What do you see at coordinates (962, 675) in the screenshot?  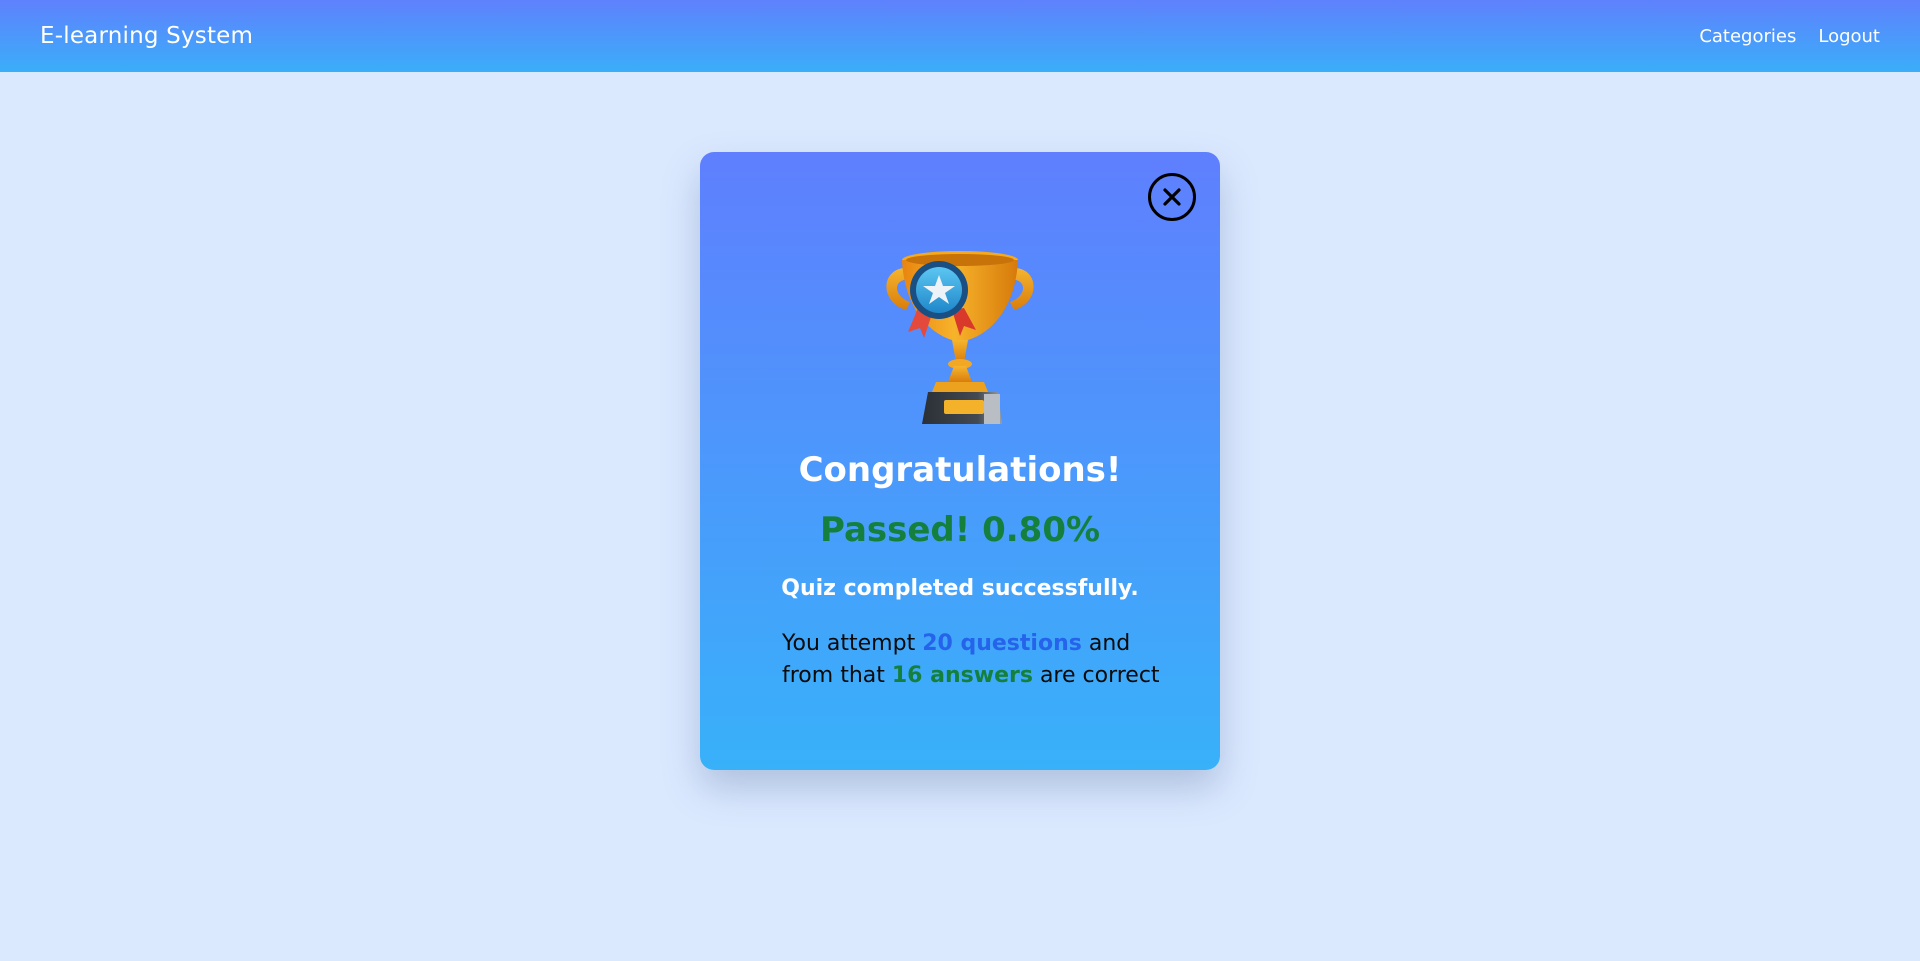 I see `correct-answers-count: 16 answers` at bounding box center [962, 675].